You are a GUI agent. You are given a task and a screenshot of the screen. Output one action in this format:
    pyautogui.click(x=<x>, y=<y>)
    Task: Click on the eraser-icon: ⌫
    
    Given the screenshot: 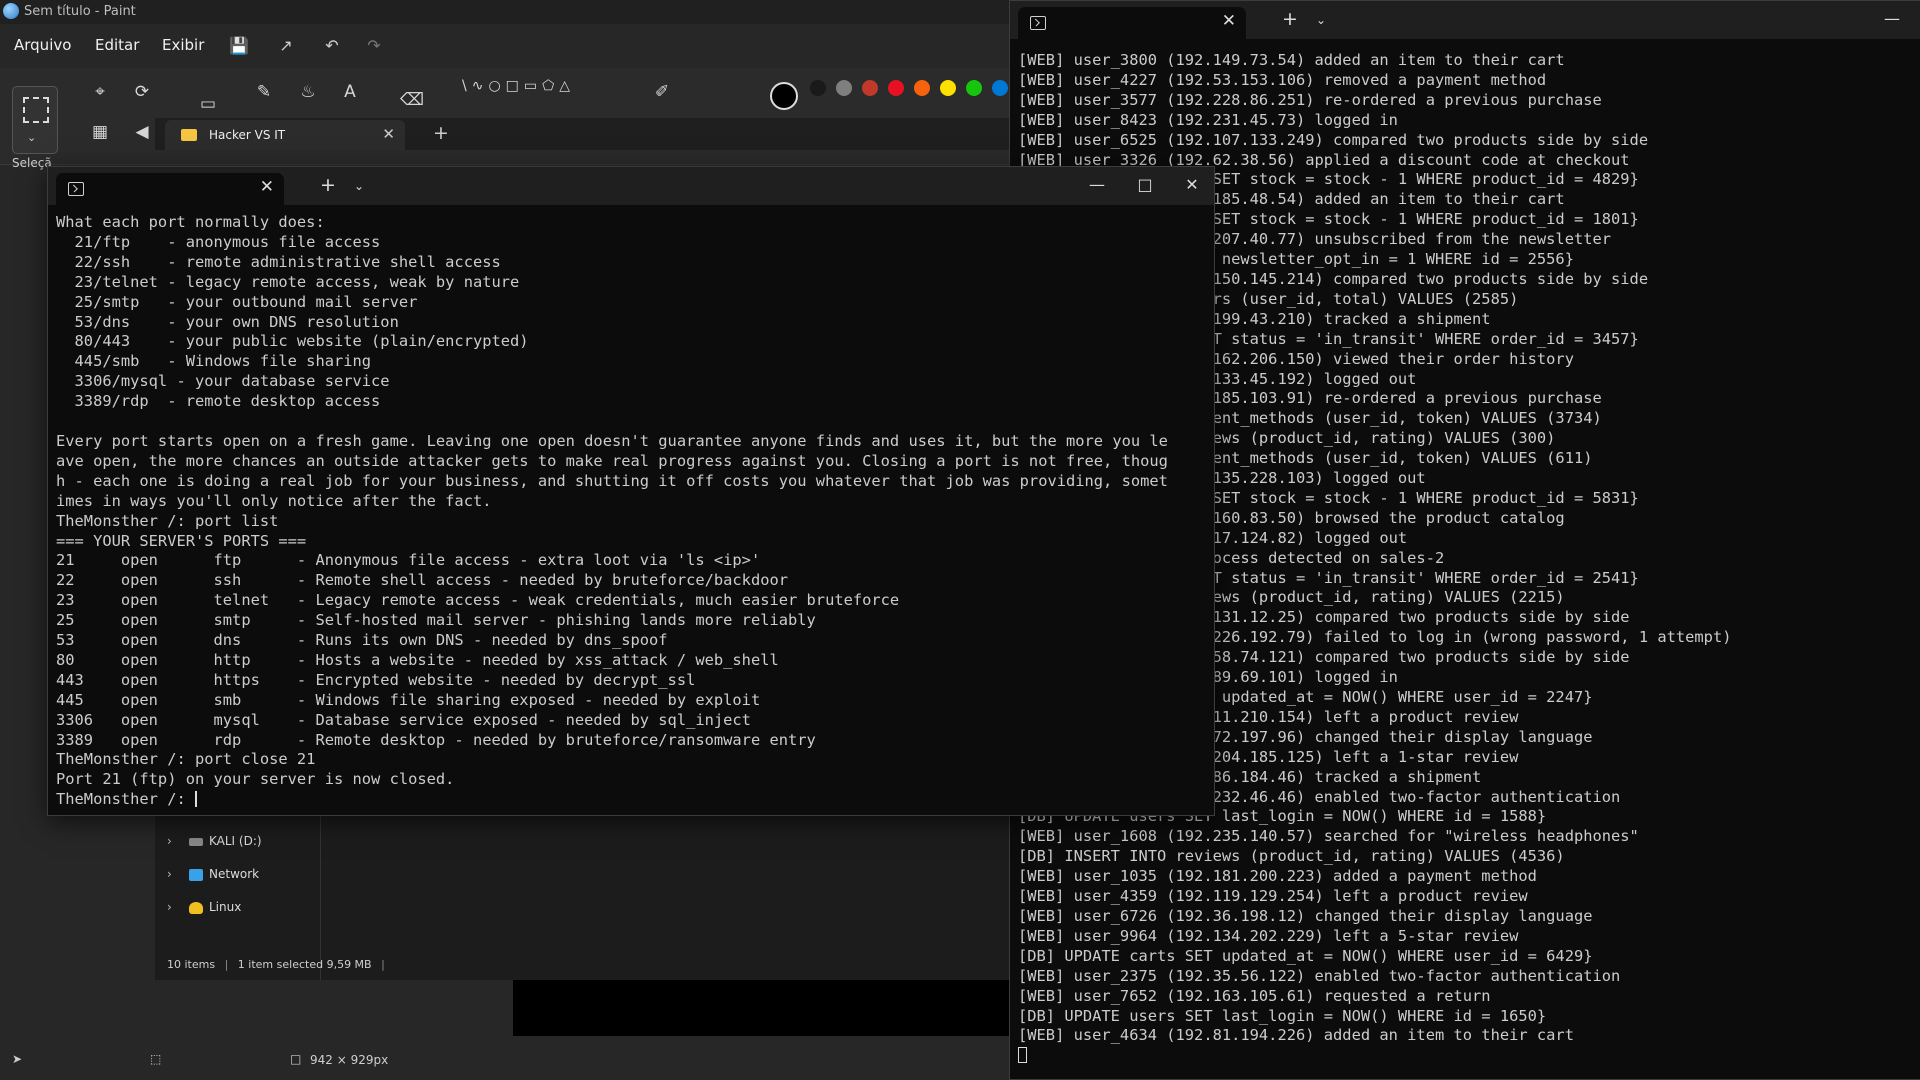 What is the action you would take?
    pyautogui.click(x=412, y=100)
    